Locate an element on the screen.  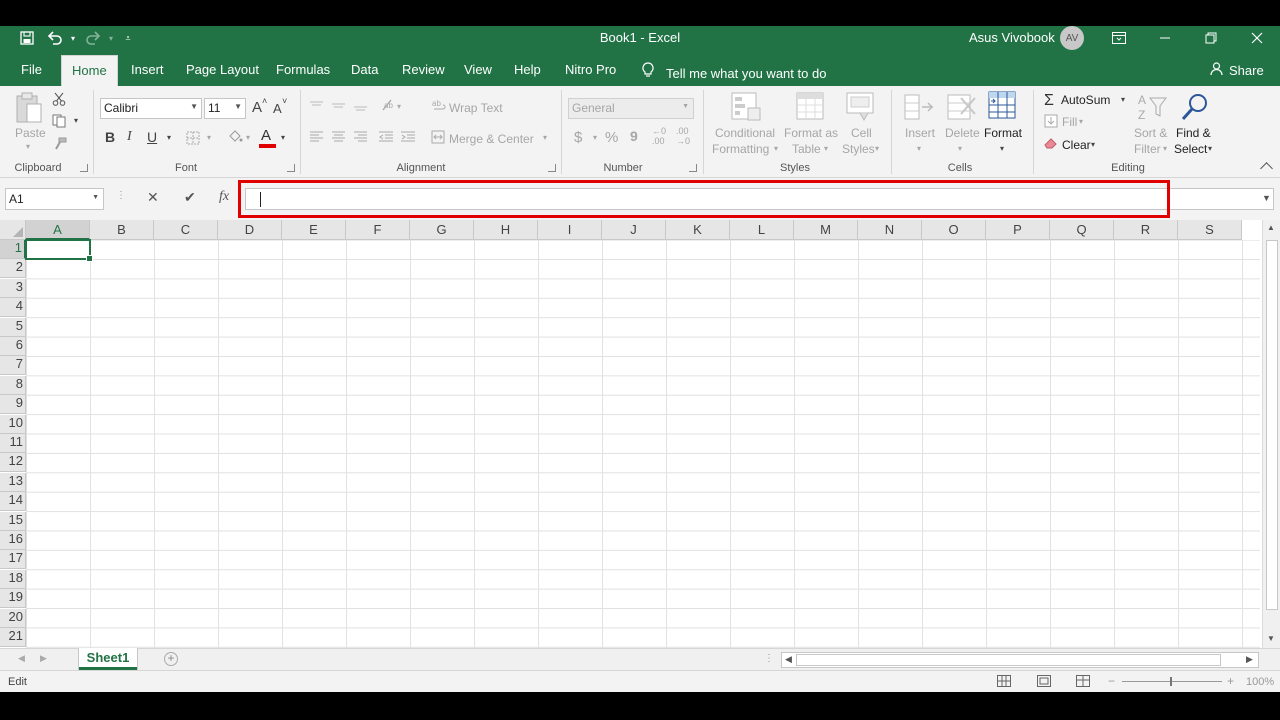
active-cell is located at coordinates (59, 250).